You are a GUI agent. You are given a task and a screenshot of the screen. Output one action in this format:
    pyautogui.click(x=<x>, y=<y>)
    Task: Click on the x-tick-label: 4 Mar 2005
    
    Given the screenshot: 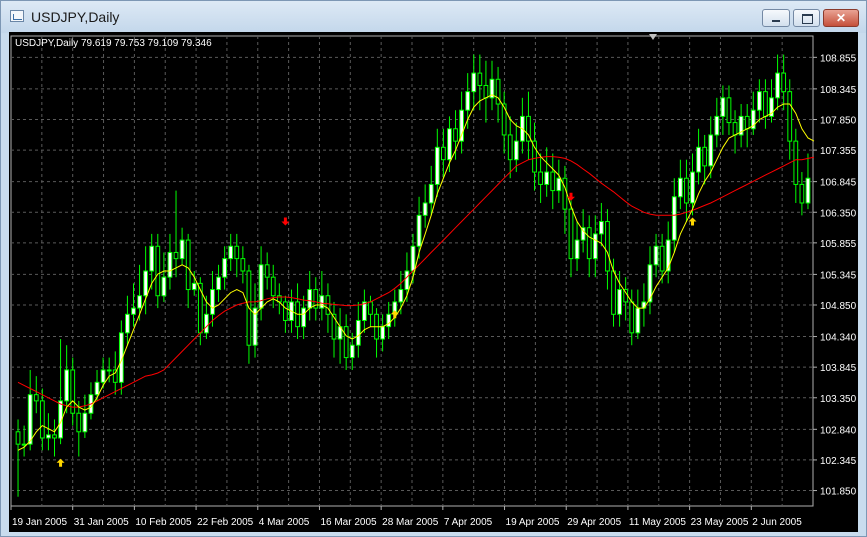 What is the action you would take?
    pyautogui.click(x=284, y=522)
    